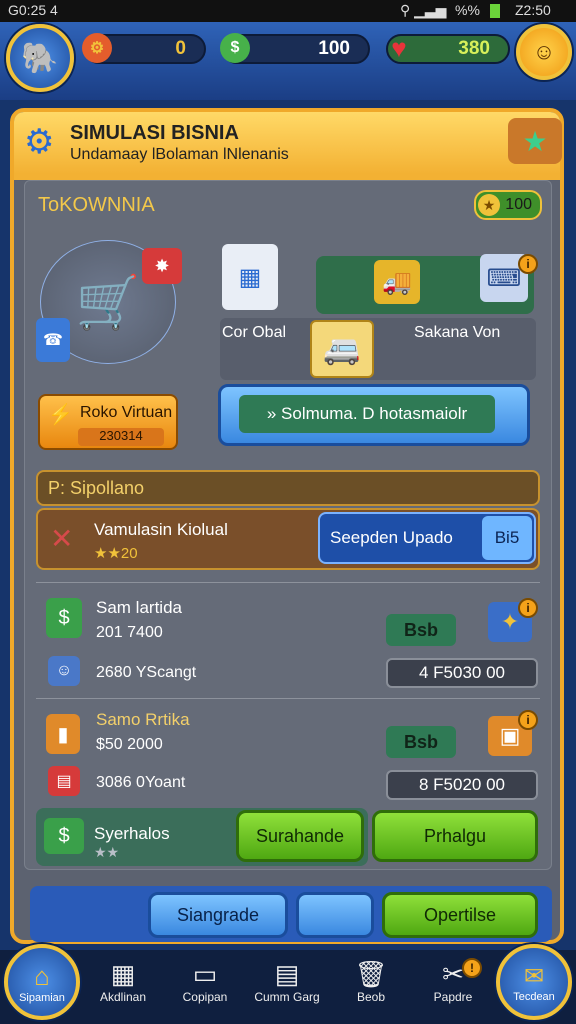  Describe the element at coordinates (507, 538) in the screenshot. I see `update-count: Bi5` at that location.